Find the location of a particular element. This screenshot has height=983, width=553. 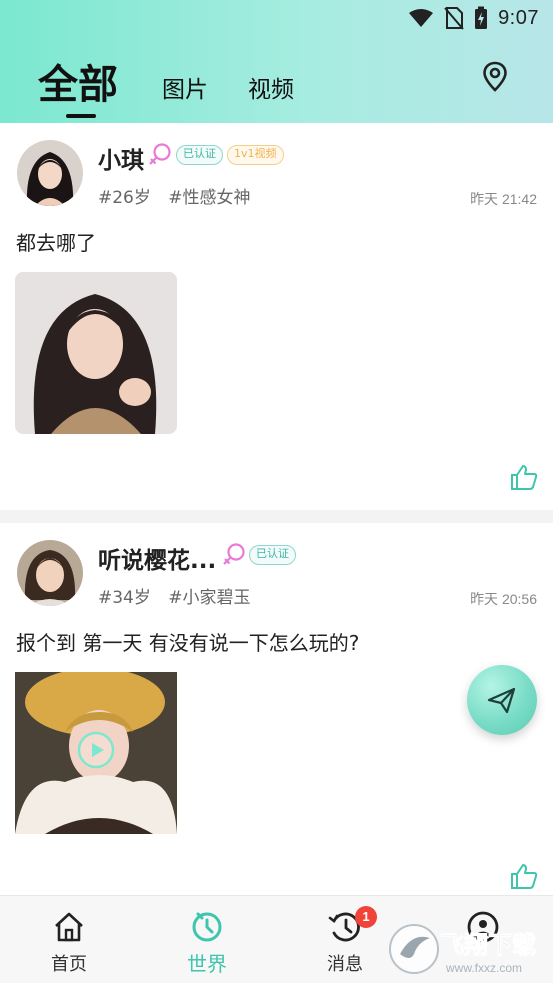

battery-icon is located at coordinates (481, 17).